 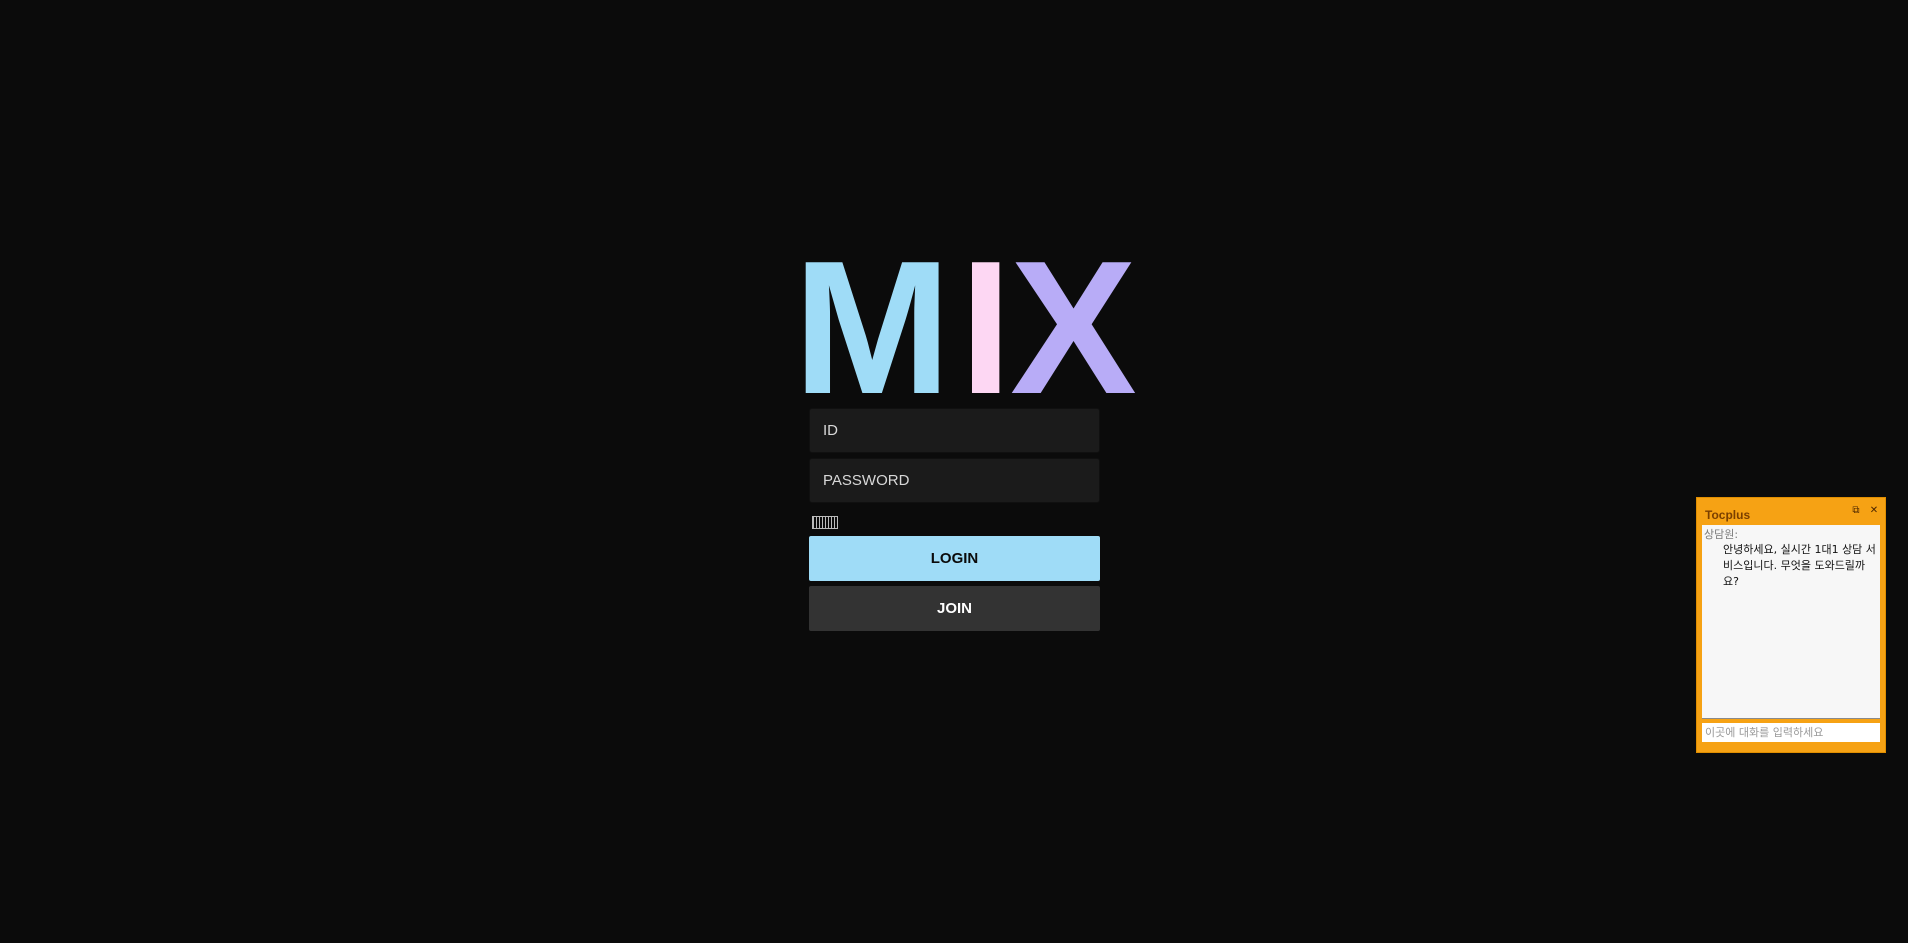 I want to click on logo-letter-x: X, so click(x=1073, y=328).